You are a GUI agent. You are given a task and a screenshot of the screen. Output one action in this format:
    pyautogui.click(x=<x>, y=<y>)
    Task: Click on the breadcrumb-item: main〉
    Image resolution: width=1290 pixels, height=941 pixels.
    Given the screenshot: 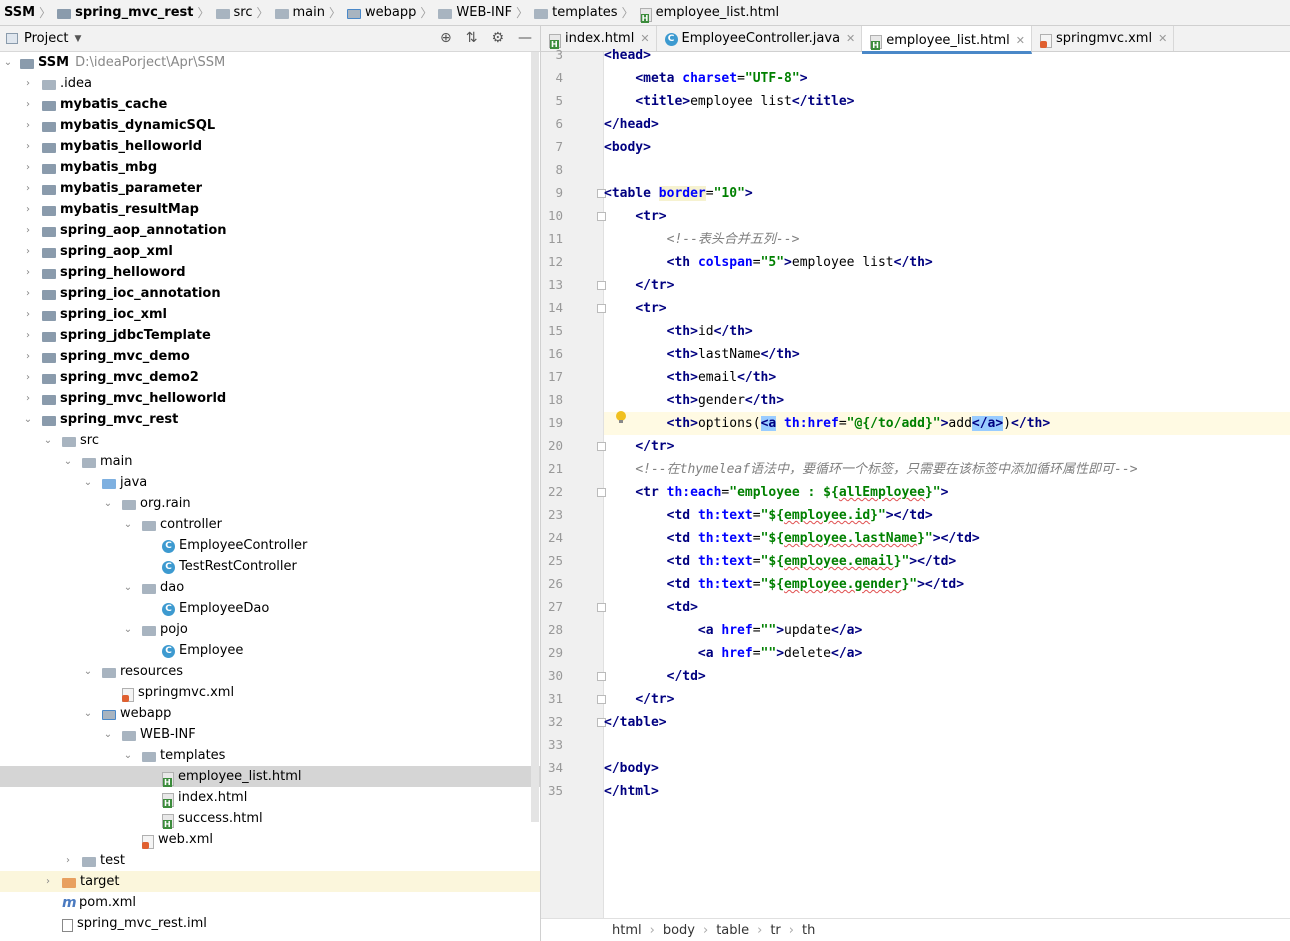 What is the action you would take?
    pyautogui.click(x=310, y=12)
    